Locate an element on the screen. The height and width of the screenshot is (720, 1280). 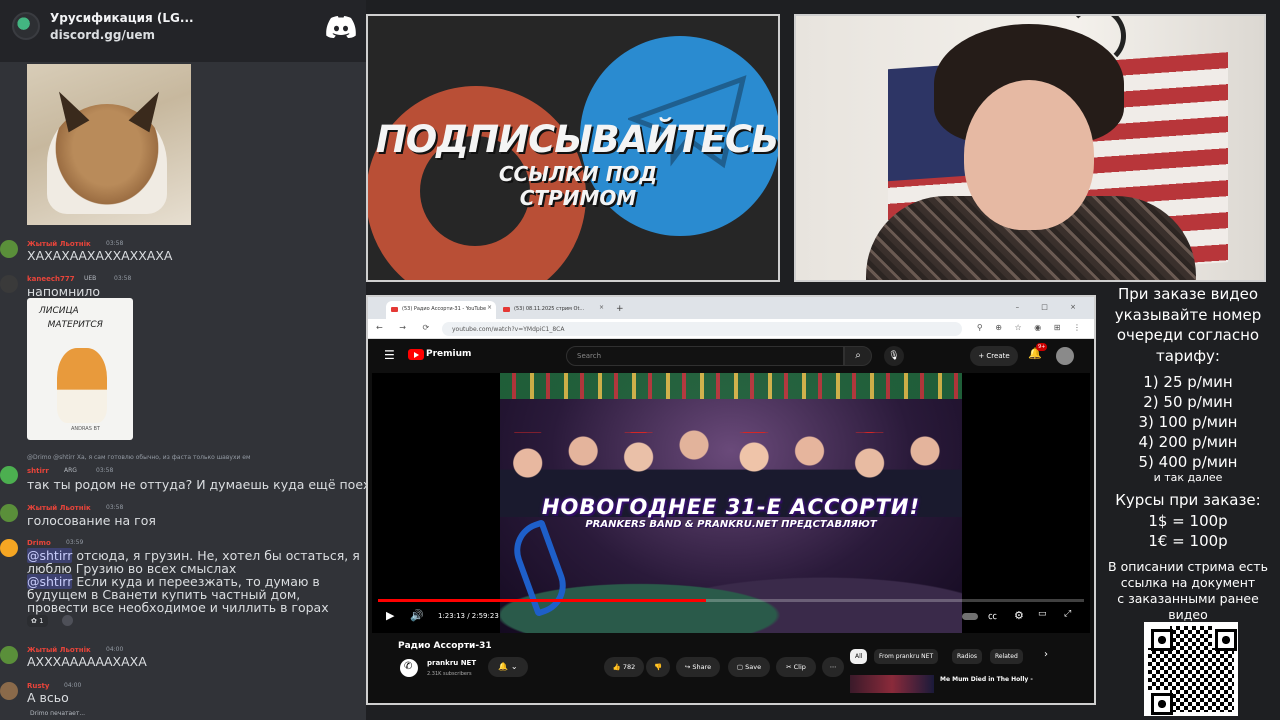
youtube-brand: Premium is located at coordinates (448, 354).